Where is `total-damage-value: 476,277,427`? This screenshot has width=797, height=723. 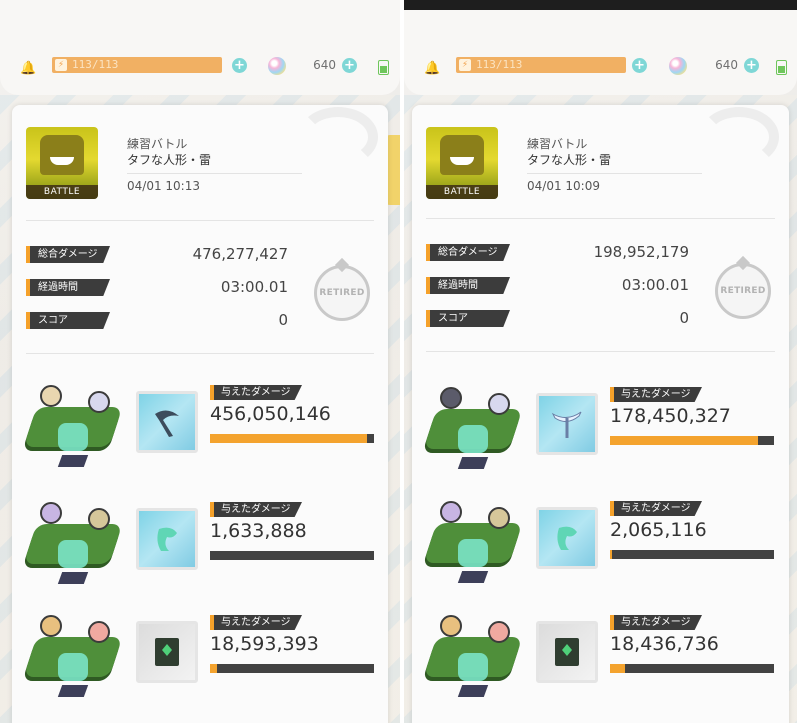 total-damage-value: 476,277,427 is located at coordinates (240, 254).